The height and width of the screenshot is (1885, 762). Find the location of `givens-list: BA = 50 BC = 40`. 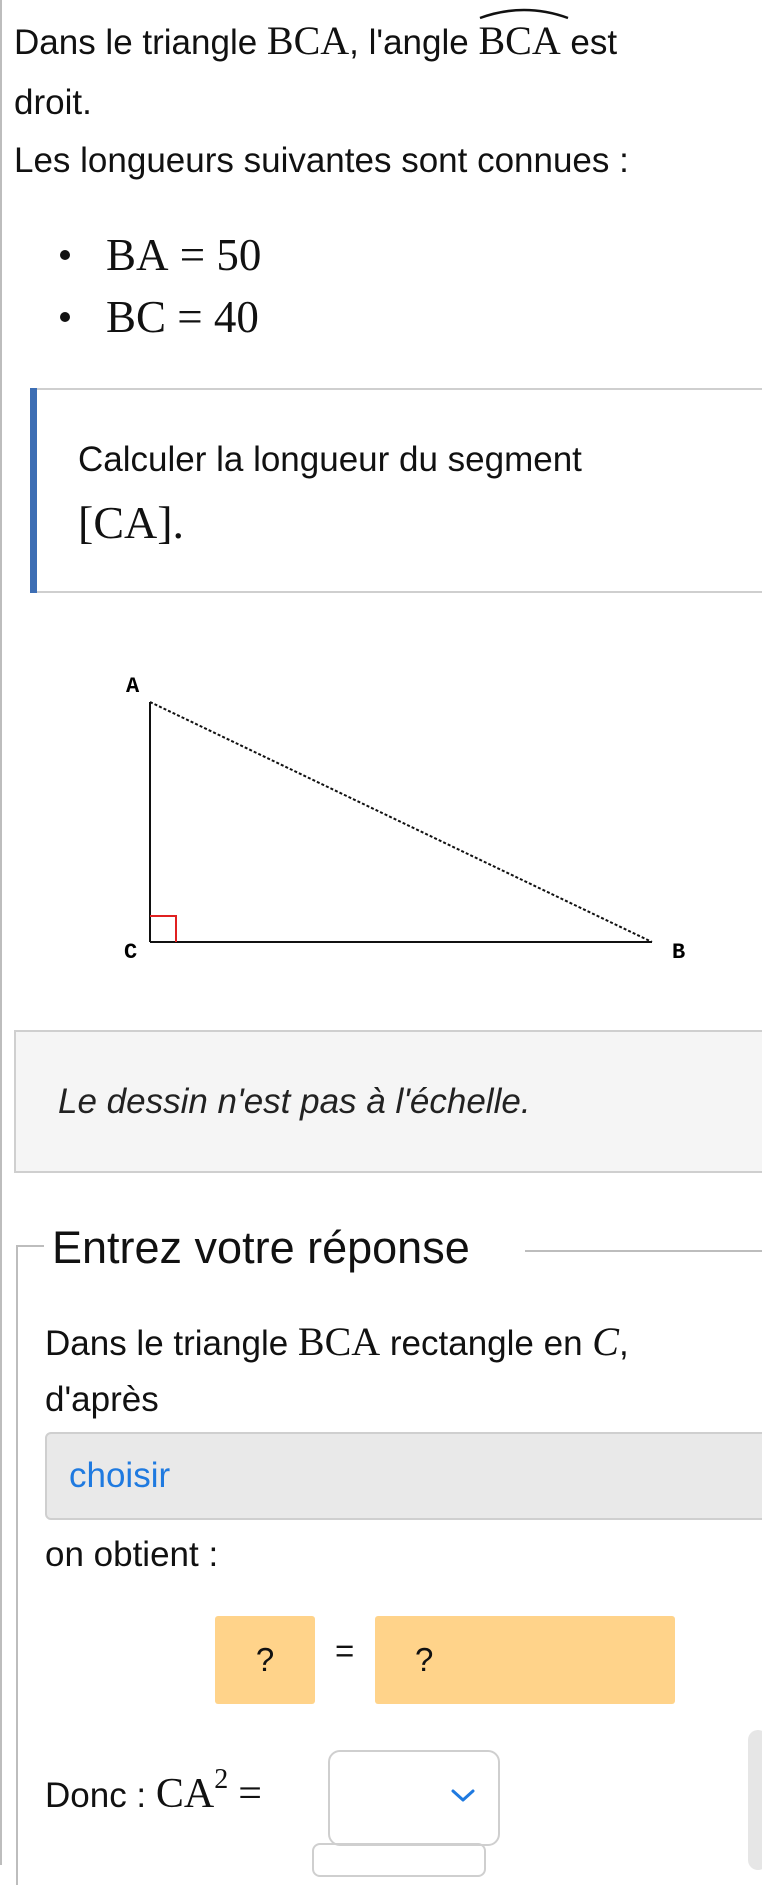

givens-list: BA = 50 BC = 40 is located at coordinates (160, 286).